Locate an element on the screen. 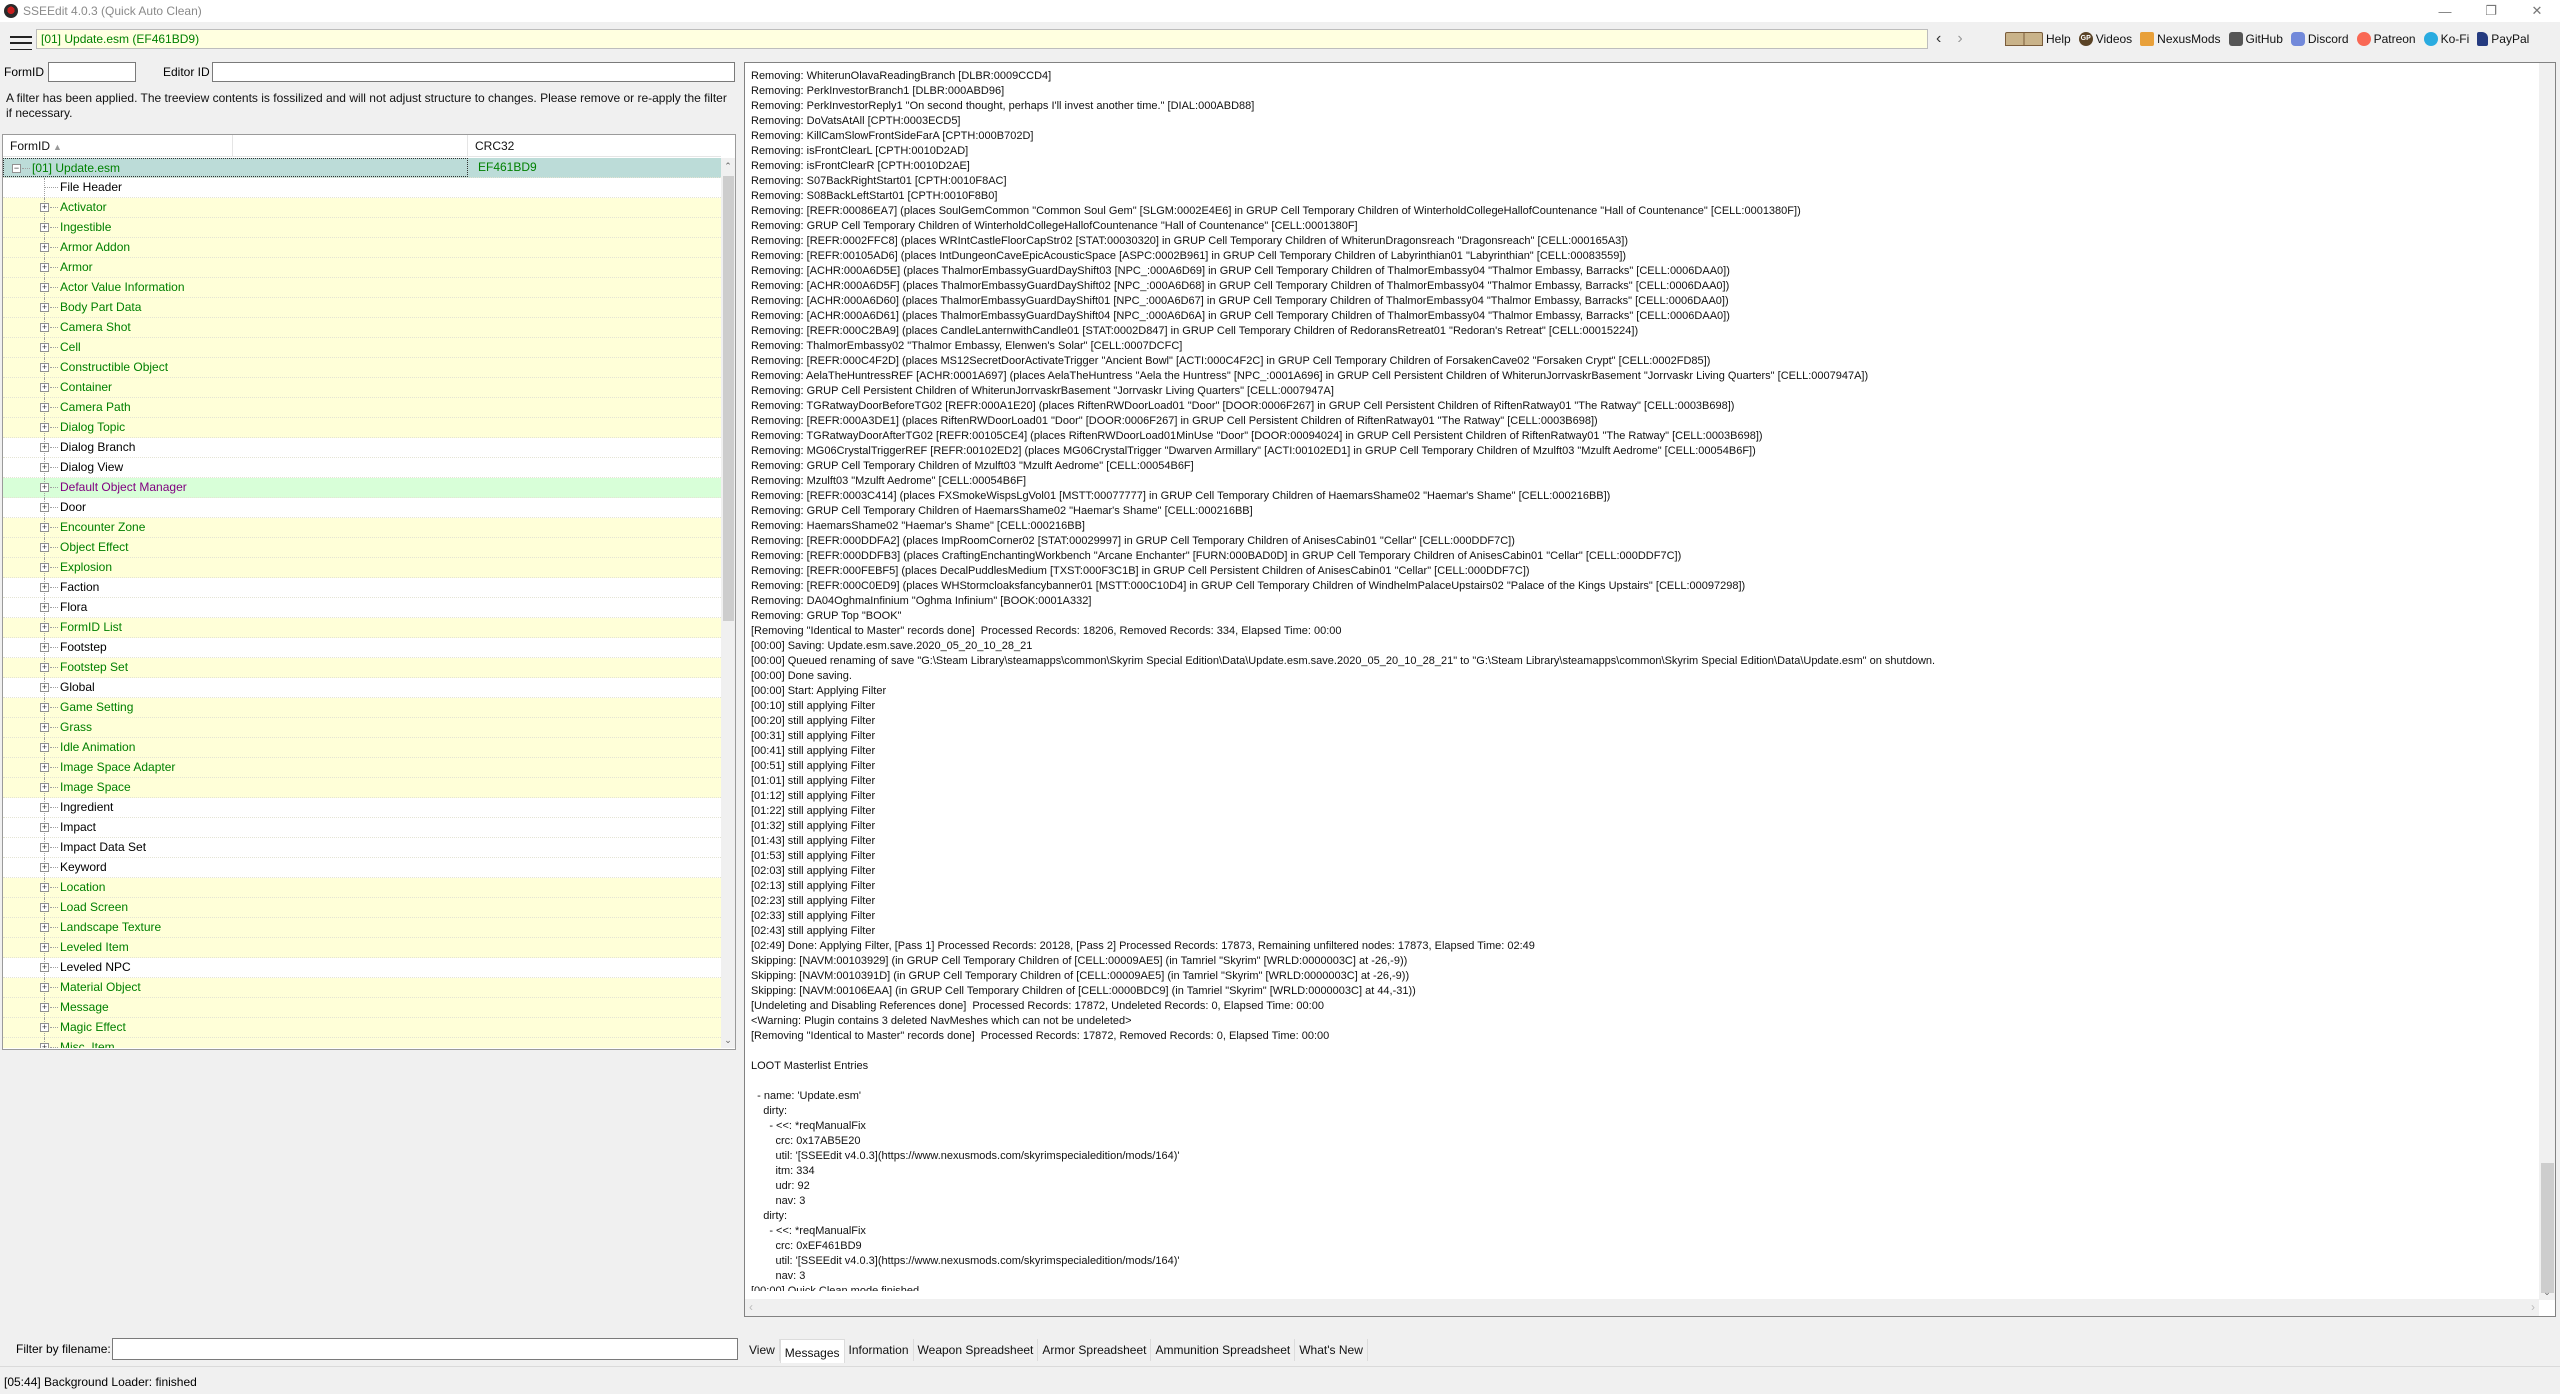 The image size is (2560, 1394). tree-row: + Encounter Zone is located at coordinates (362, 528).